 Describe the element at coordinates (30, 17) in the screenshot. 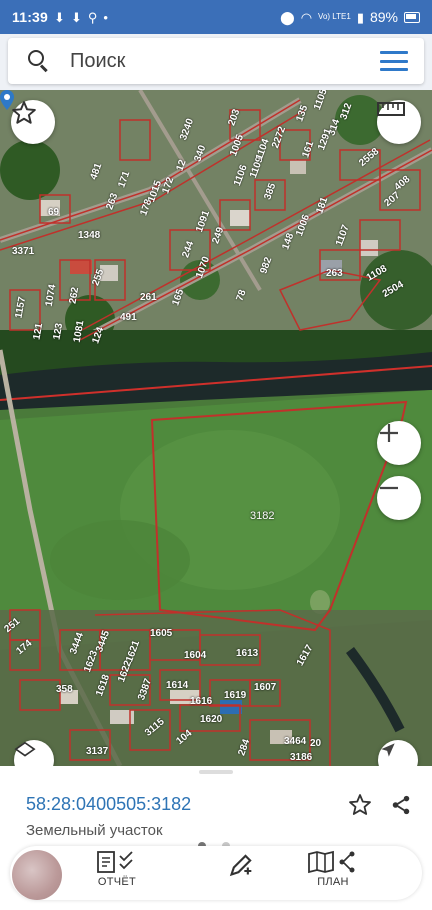

I see `status-time: 11:39` at that location.